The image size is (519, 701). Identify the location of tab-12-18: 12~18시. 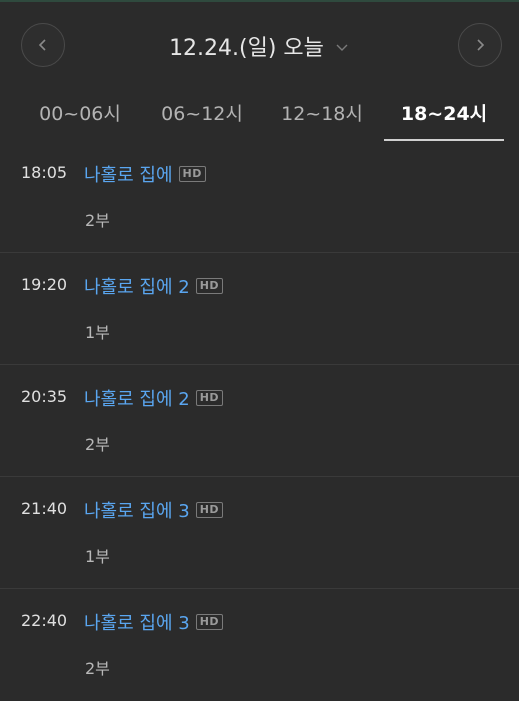
(322, 112).